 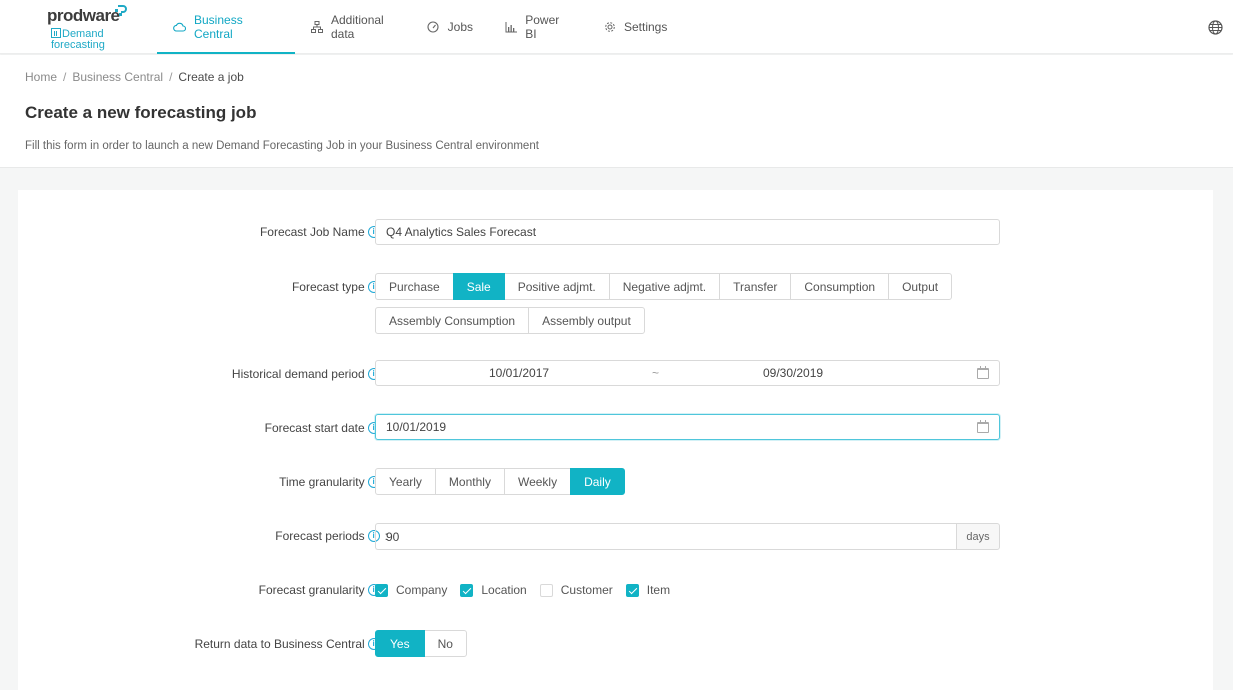 What do you see at coordinates (586, 320) in the screenshot?
I see `type-option-assembly-output: Assembly output` at bounding box center [586, 320].